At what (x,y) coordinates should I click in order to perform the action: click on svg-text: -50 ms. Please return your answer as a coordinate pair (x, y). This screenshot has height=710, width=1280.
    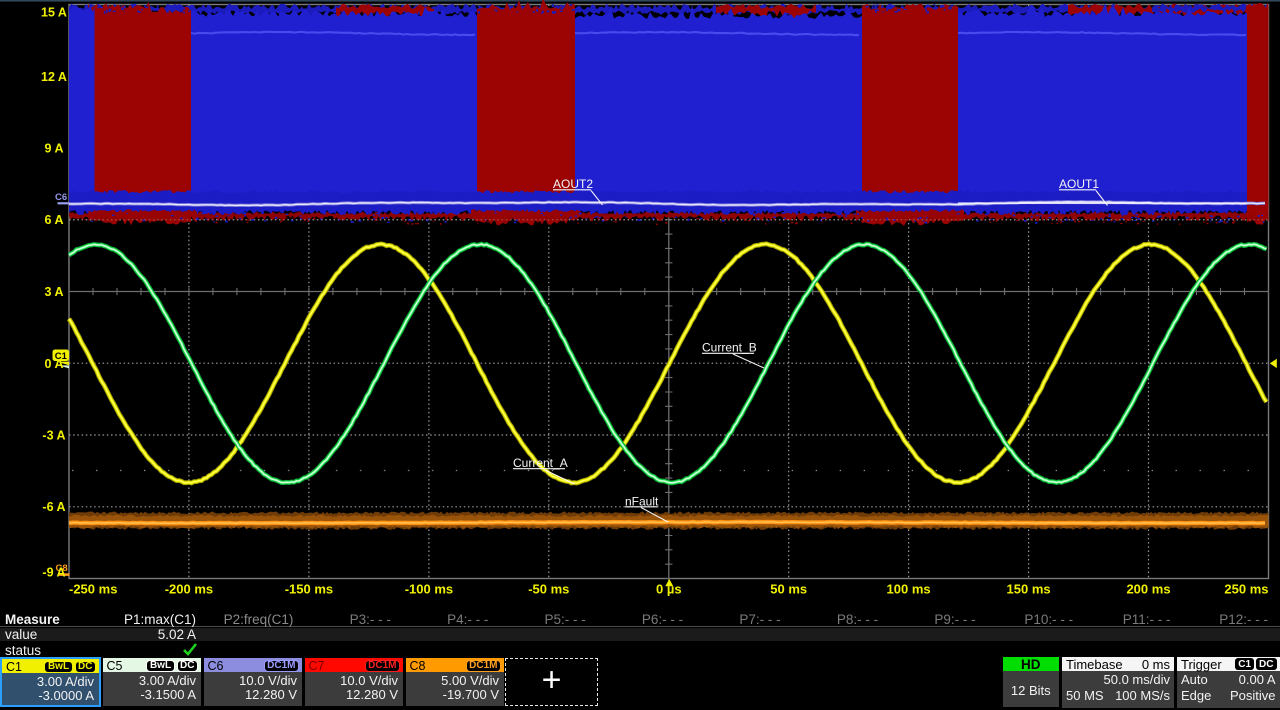
    Looking at the image, I should click on (548, 589).